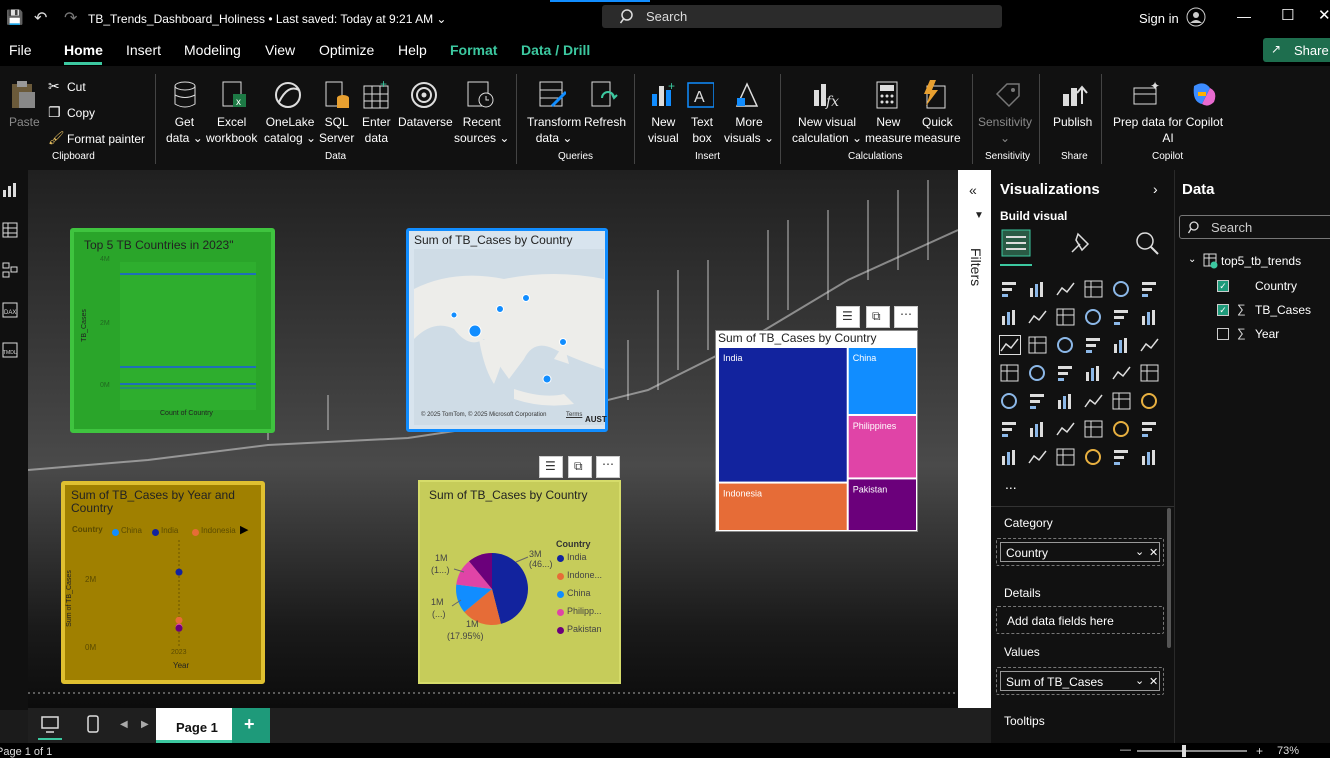 This screenshot has width=1330, height=758. Describe the element at coordinates (1066, 401) in the screenshot. I see `table-icon` at that location.